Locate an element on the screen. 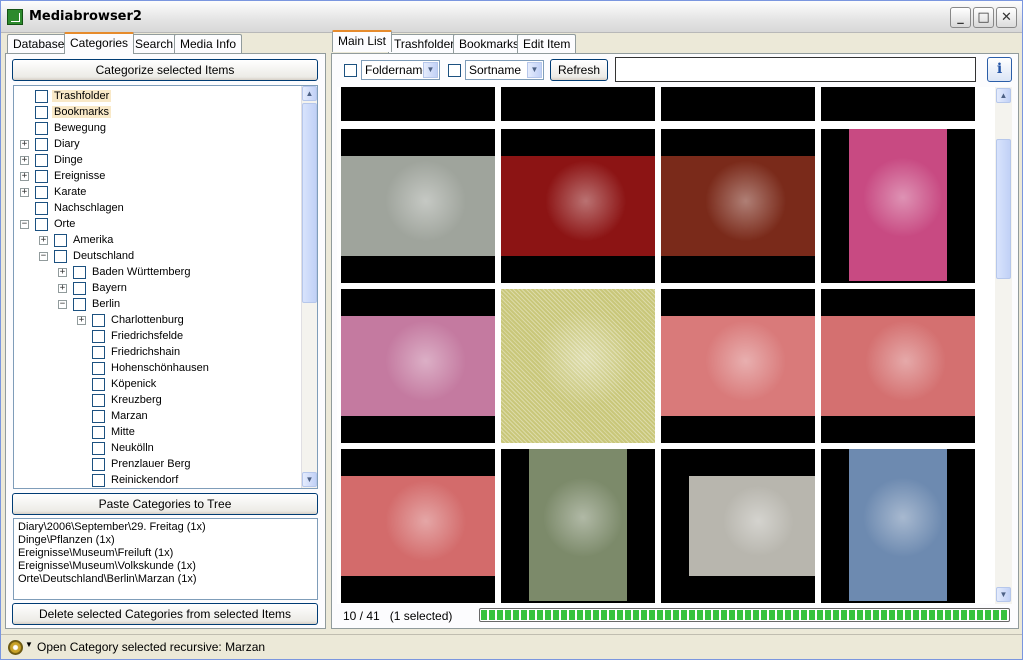  tree-item: − Deutschland is located at coordinates (87, 256).